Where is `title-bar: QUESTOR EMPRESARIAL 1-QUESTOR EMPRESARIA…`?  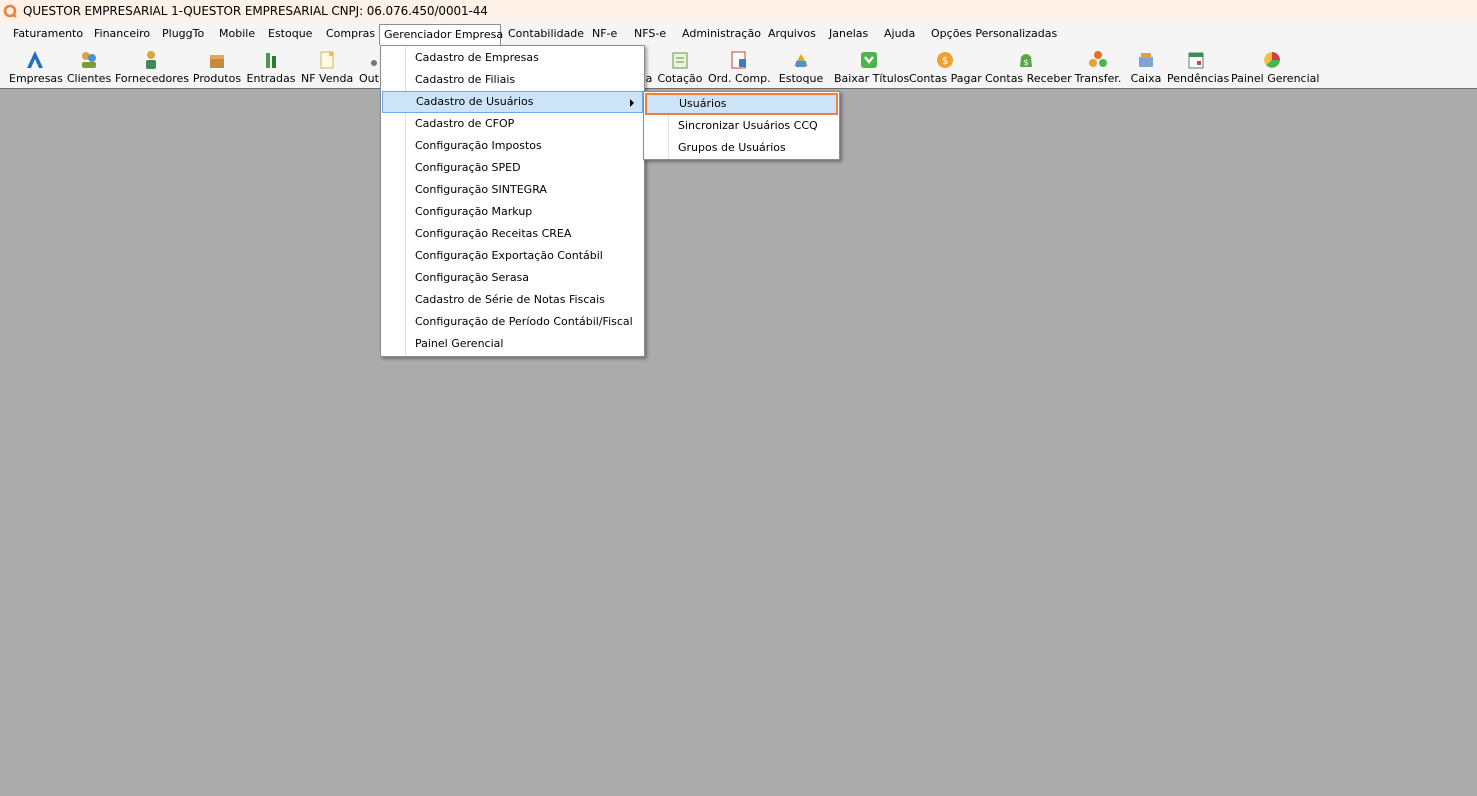
title-bar: QUESTOR EMPRESARIAL 1-QUESTOR EMPRESARIA… is located at coordinates (738, 11).